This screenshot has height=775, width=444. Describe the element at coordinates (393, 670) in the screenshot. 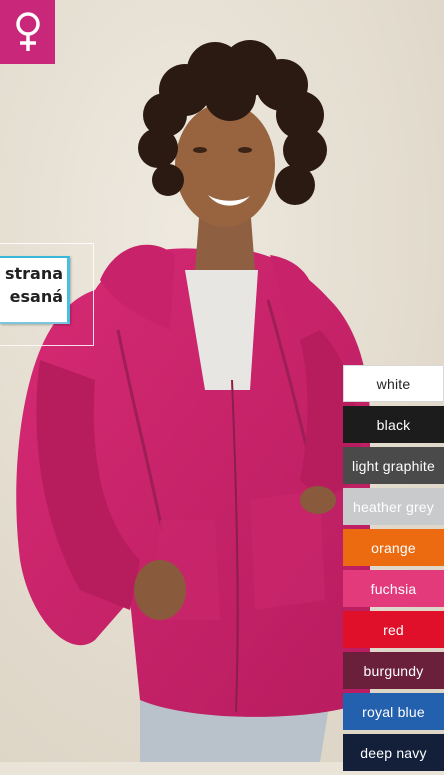

I see `color-swatch-burgundy: burgundy` at that location.